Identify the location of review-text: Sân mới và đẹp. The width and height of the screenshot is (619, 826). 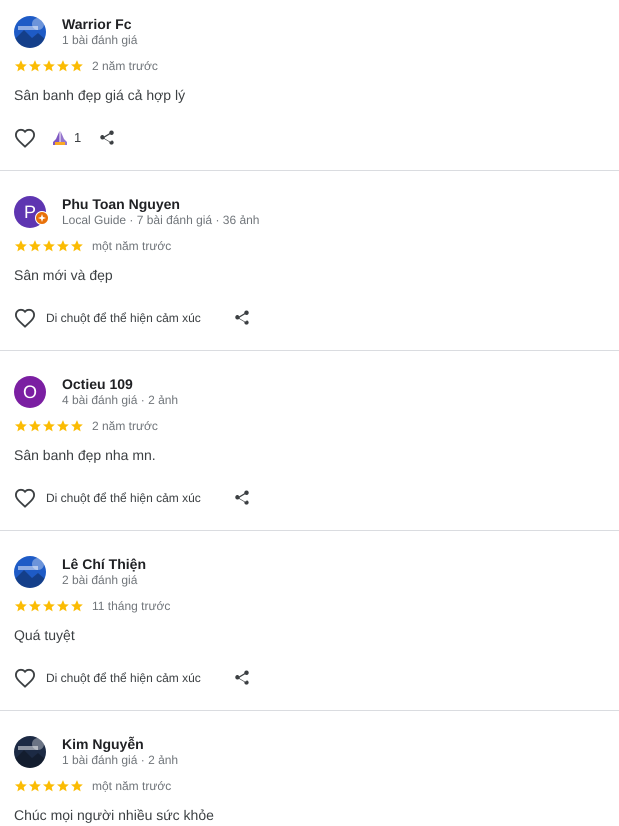
(64, 275).